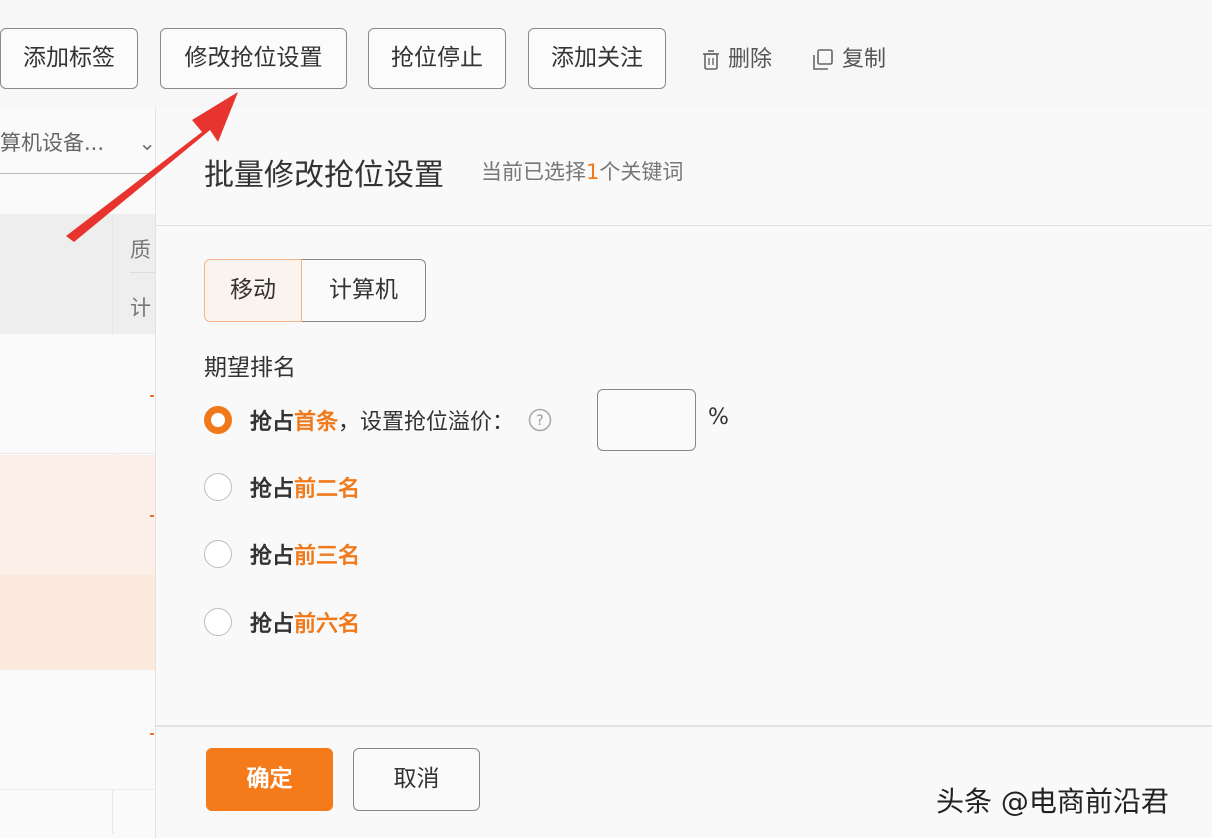  I want to click on modal-header: 批量修改抢位设置 当前已选择1个关键词, so click(684, 167).